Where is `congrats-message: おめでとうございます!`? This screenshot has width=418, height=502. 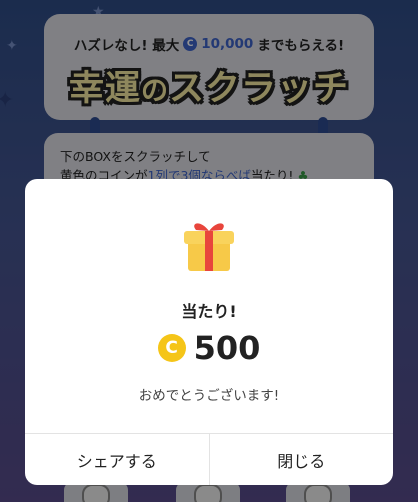
congrats-message: おめでとうございます! is located at coordinates (209, 396).